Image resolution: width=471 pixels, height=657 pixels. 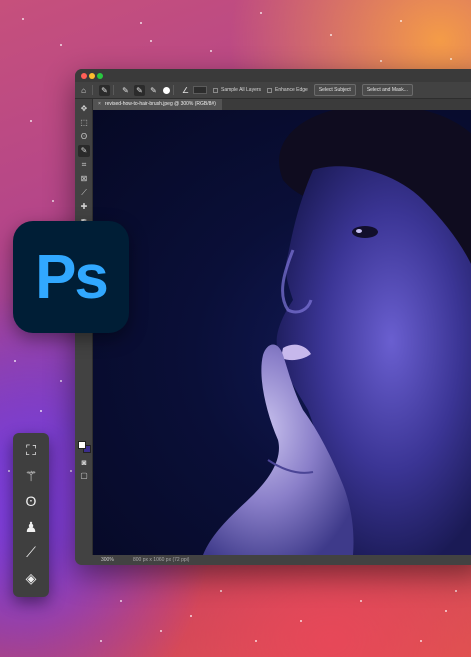 I want to click on zoom-level: 300%, so click(x=107, y=560).